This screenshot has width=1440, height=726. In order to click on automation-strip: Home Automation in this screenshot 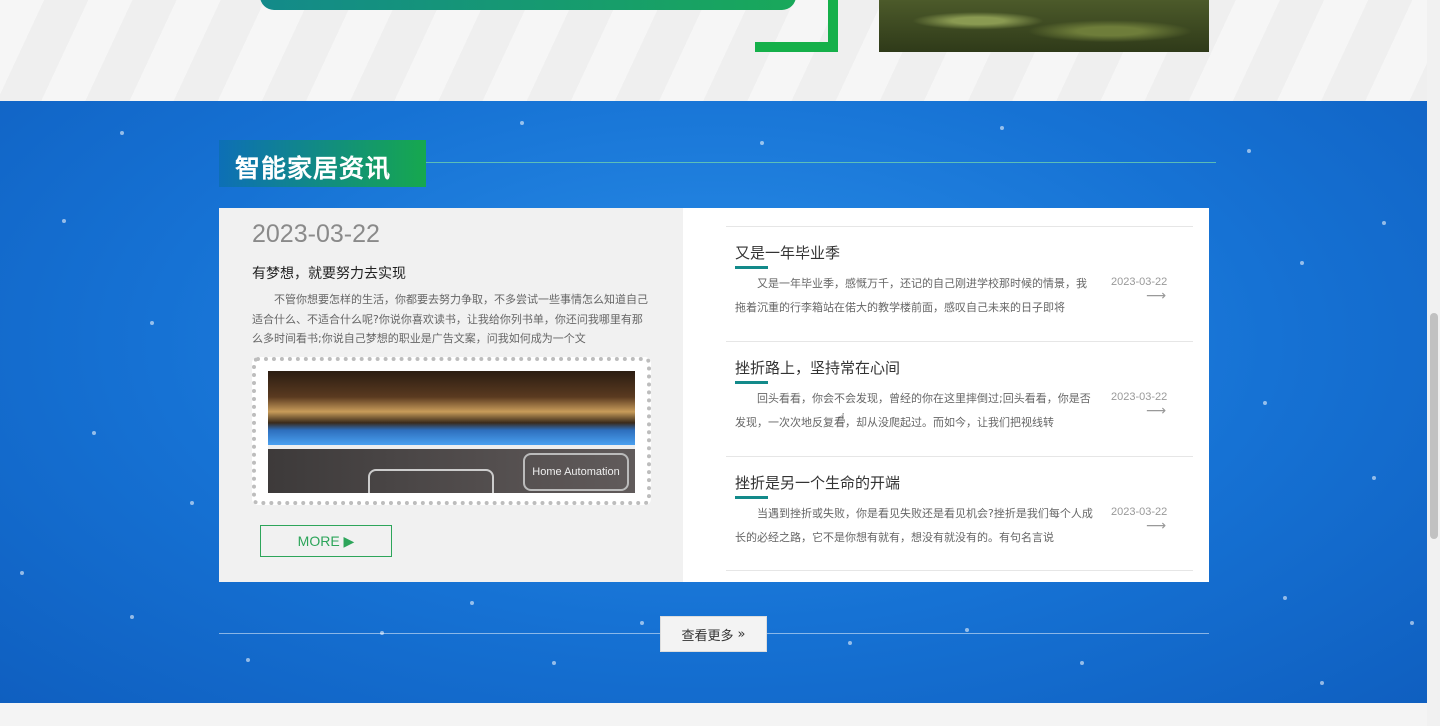, I will do `click(451, 471)`.